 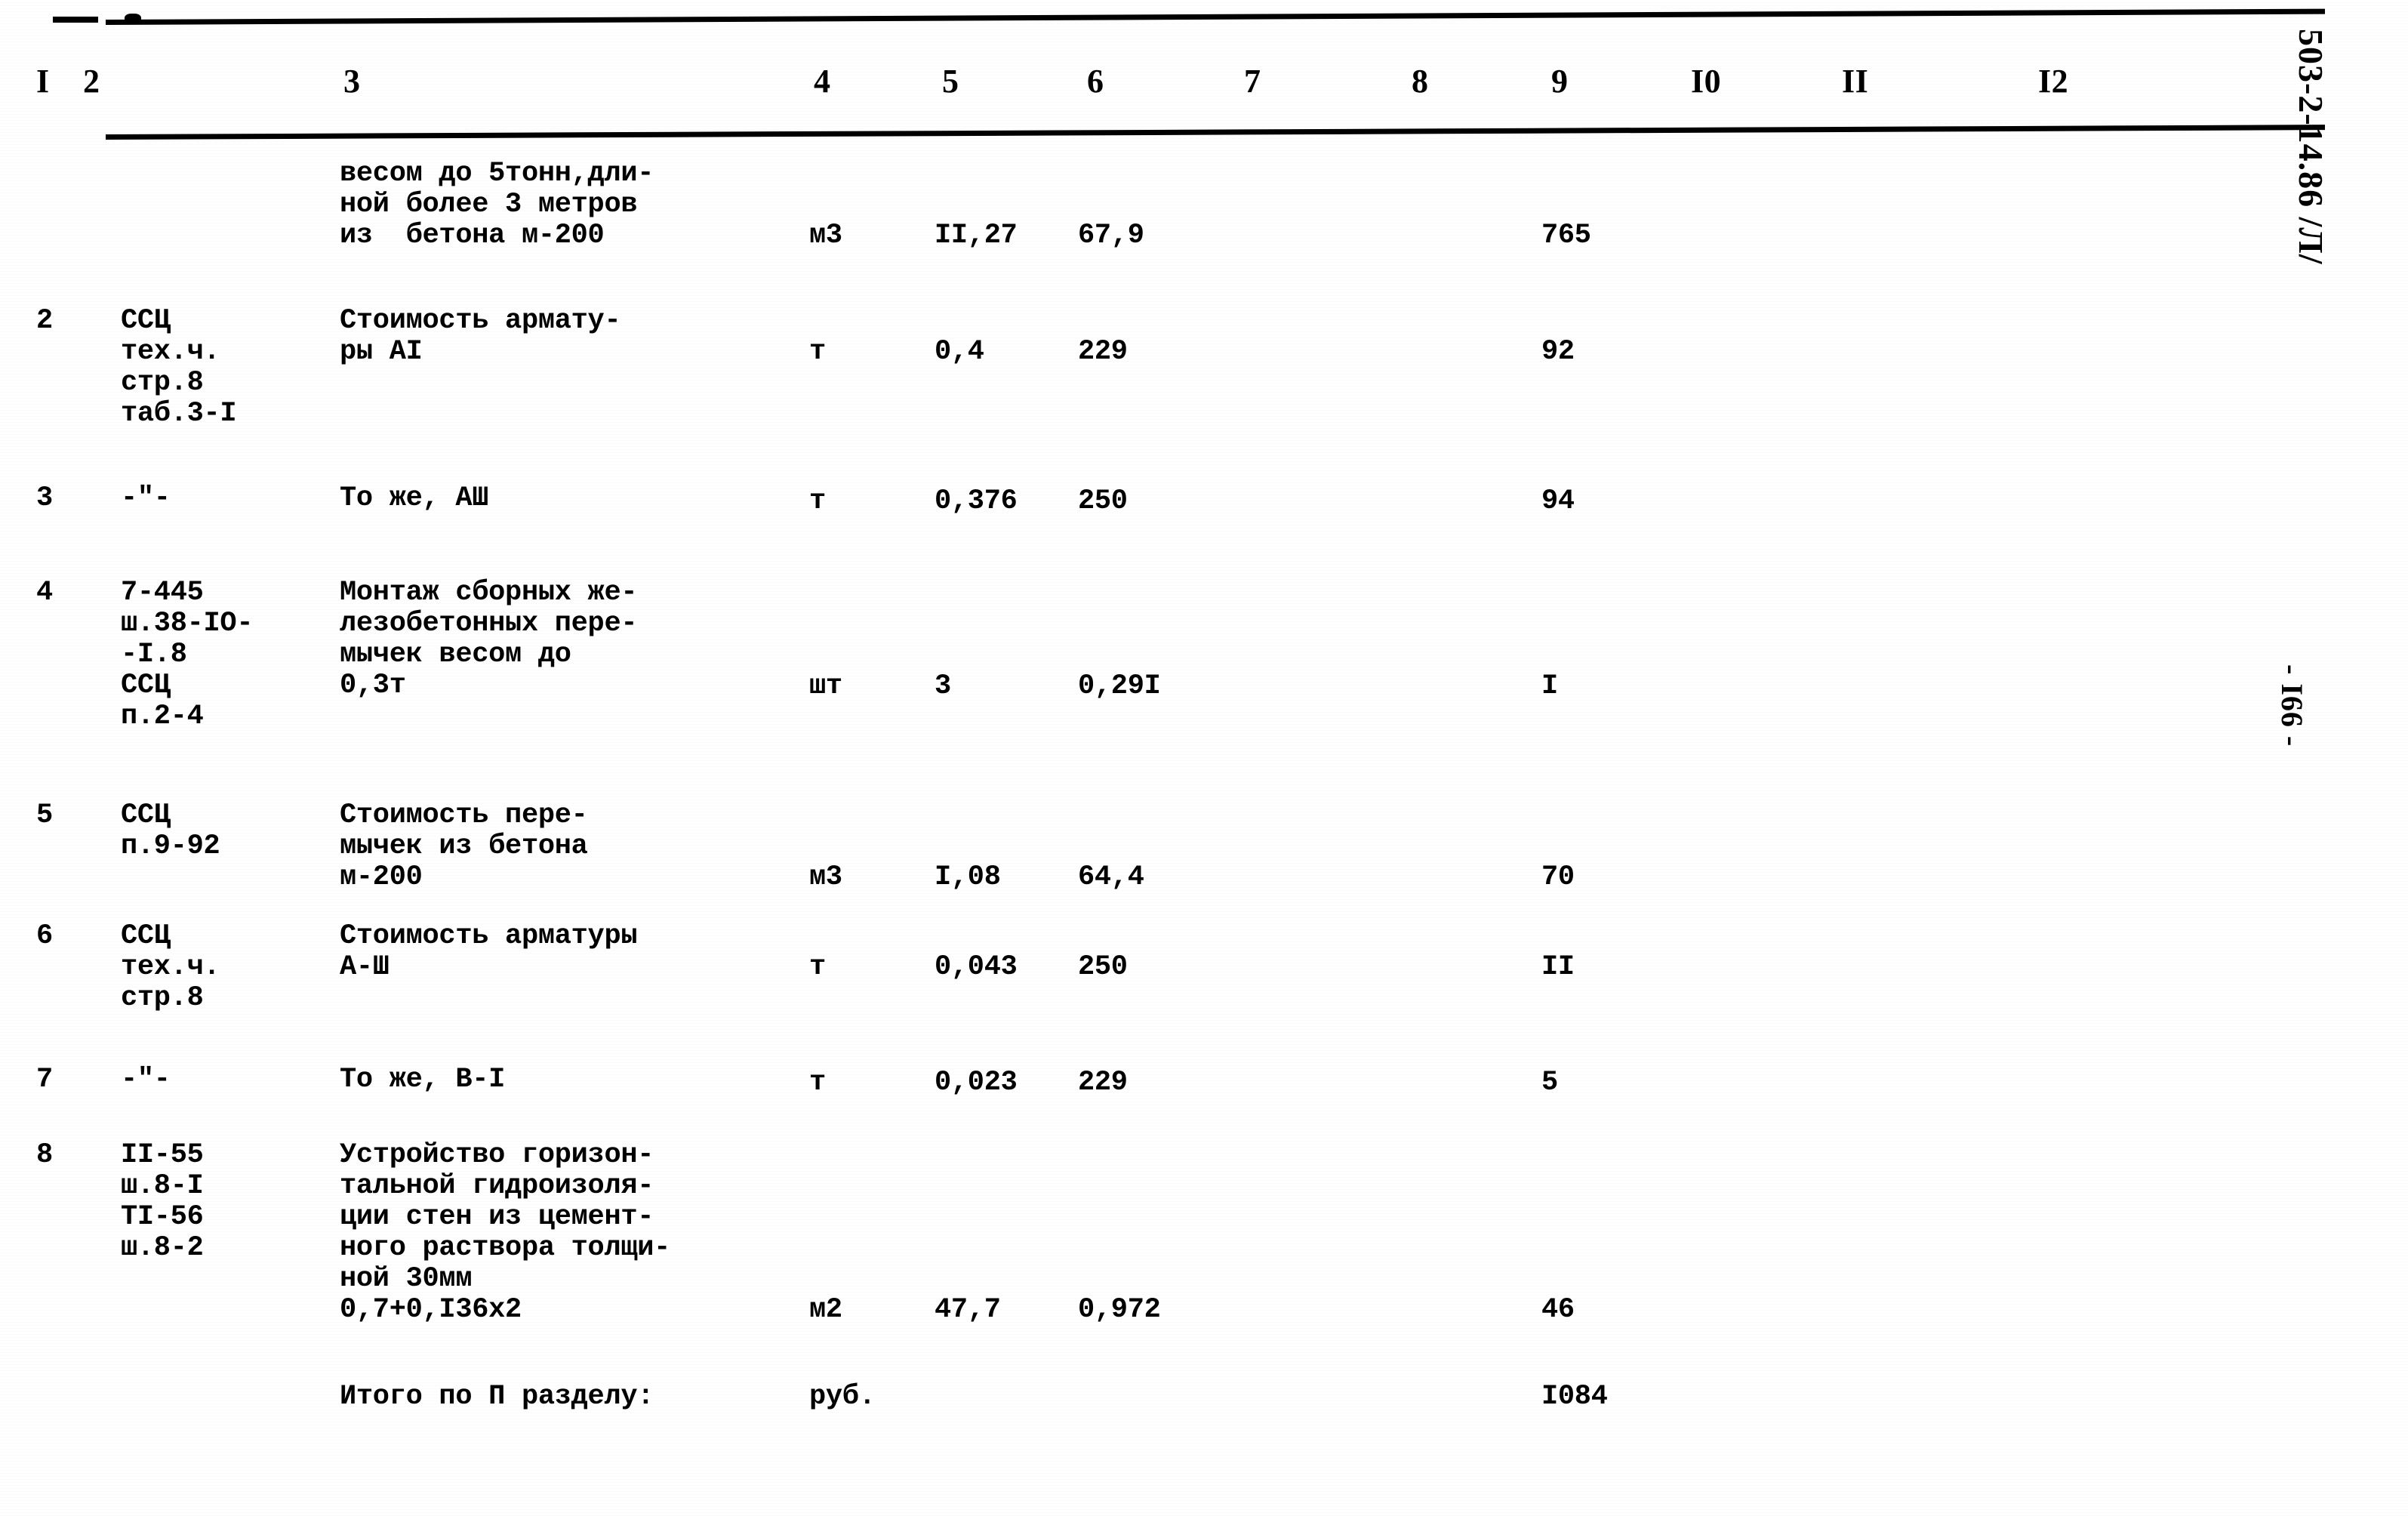 What do you see at coordinates (171, 831) in the screenshot?
I see `cell-justification: ССЦ п.9-92` at bounding box center [171, 831].